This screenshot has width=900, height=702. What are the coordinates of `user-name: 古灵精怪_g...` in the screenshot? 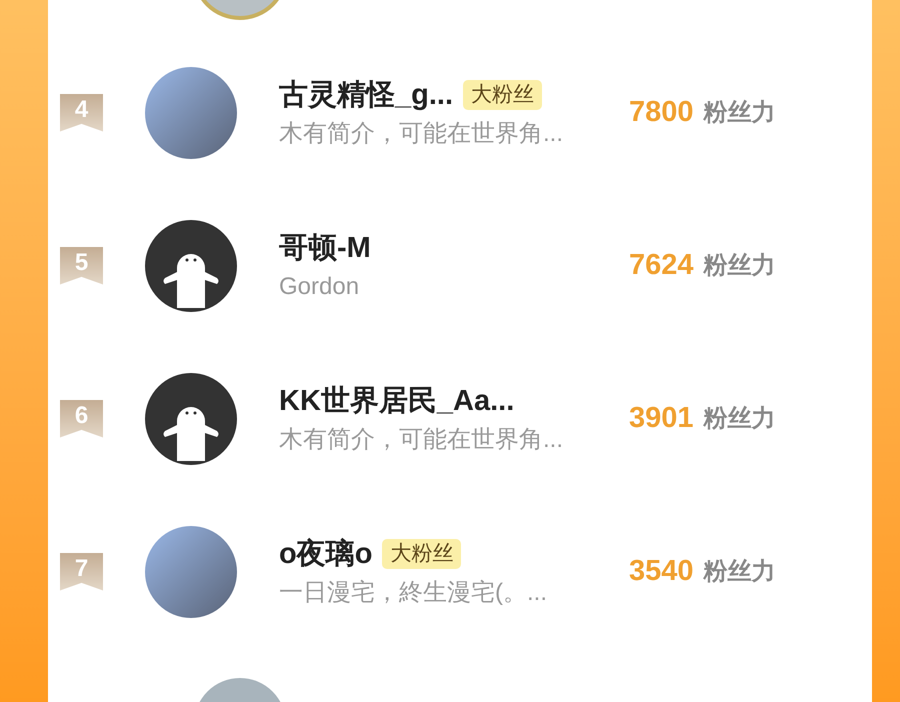 It's located at (366, 95).